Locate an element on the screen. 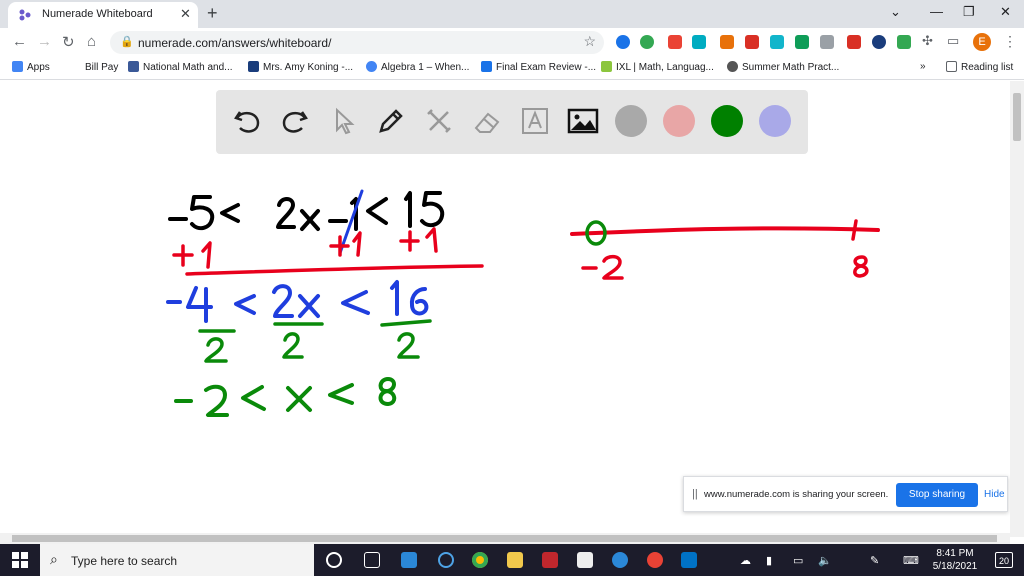  taskbar-app-1-icon is located at coordinates (409, 560).